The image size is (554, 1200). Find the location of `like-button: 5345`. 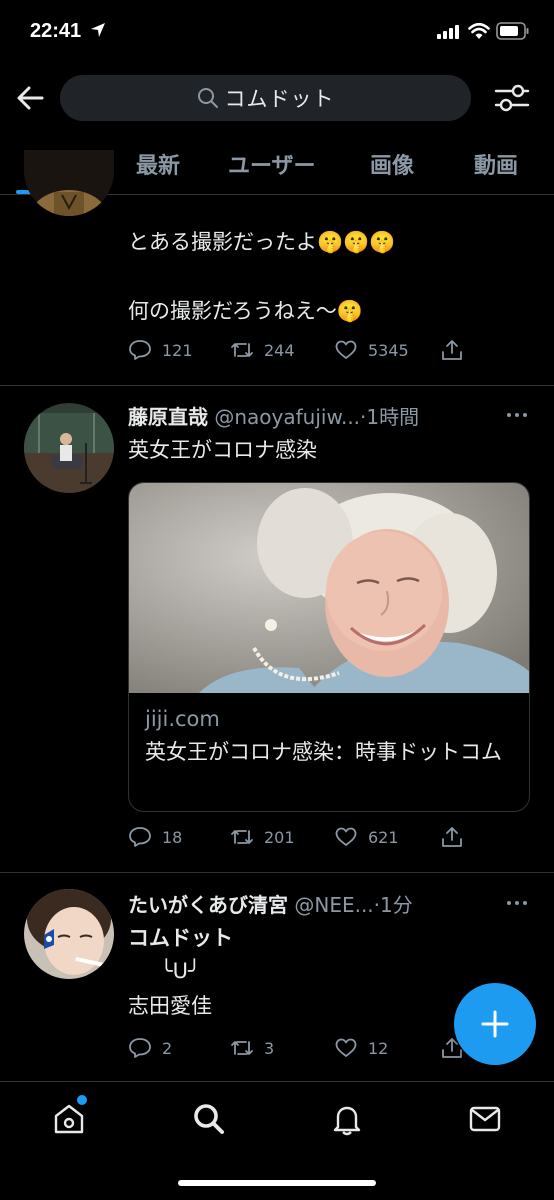

like-button: 5345 is located at coordinates (371, 350).